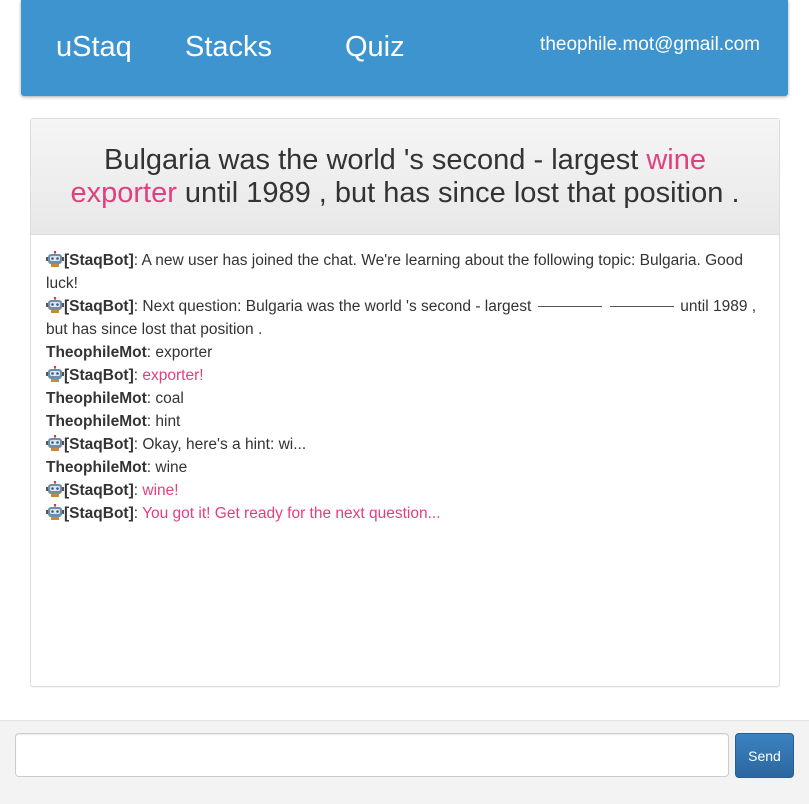  I want to click on chat-message: [StaqBot]: exporter!, so click(404, 375).